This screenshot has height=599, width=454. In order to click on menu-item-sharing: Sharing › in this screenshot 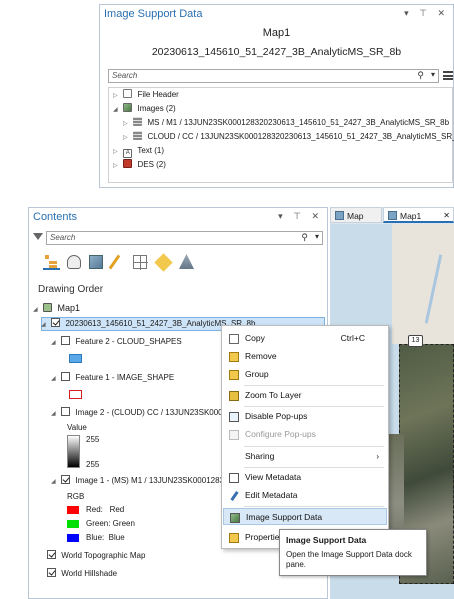, I will do `click(305, 456)`.